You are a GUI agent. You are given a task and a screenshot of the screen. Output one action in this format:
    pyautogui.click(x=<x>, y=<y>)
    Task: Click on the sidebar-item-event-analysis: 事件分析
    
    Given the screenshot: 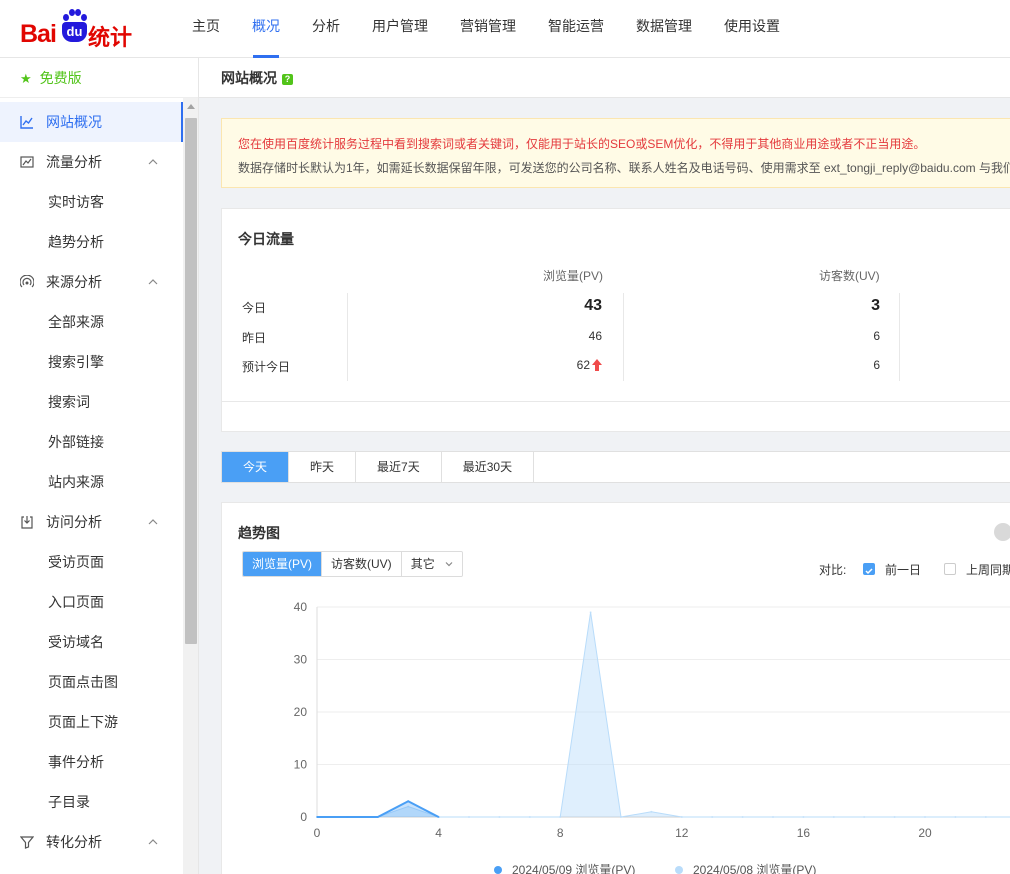 What is the action you would take?
    pyautogui.click(x=91, y=762)
    